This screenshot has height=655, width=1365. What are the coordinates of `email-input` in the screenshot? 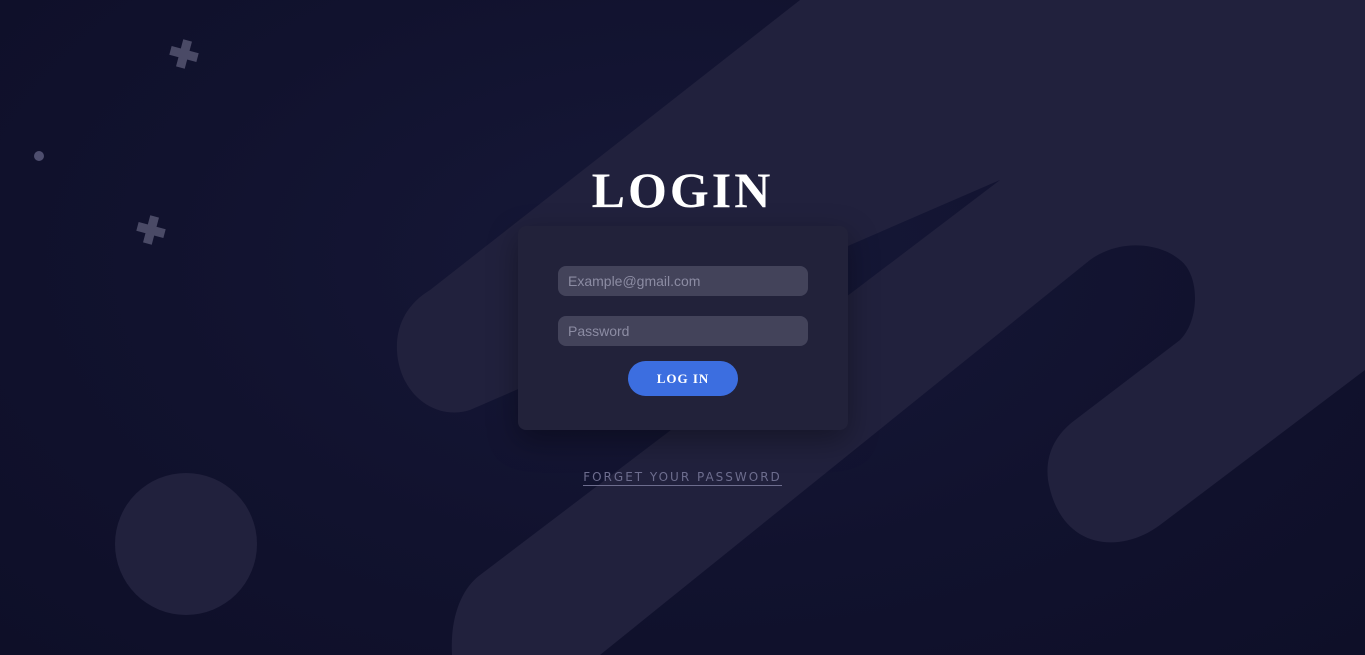 It's located at (683, 281).